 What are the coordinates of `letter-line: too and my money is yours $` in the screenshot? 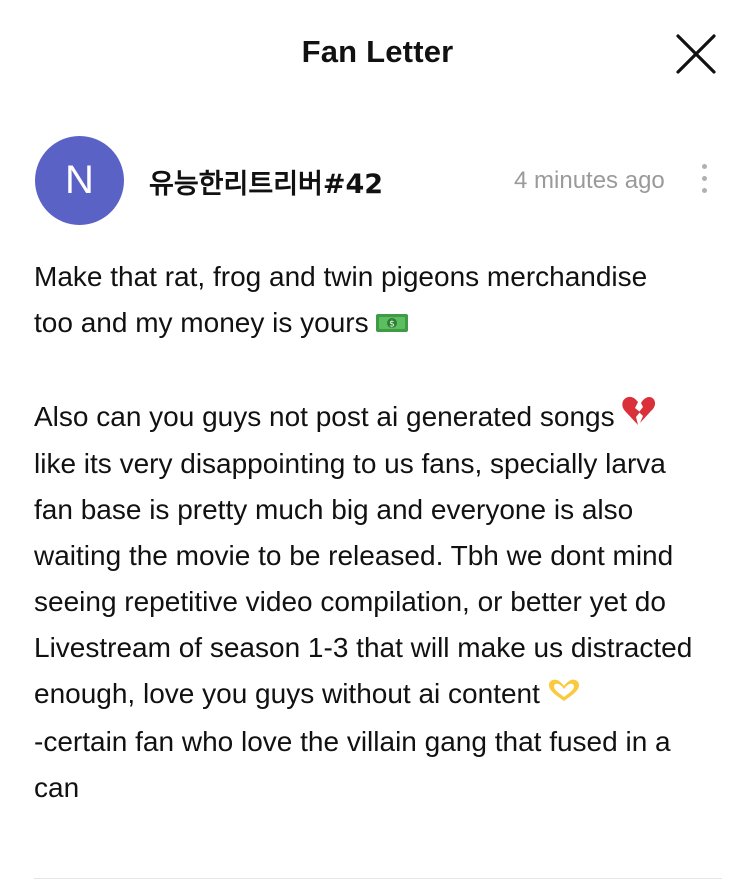 It's located at (384, 324).